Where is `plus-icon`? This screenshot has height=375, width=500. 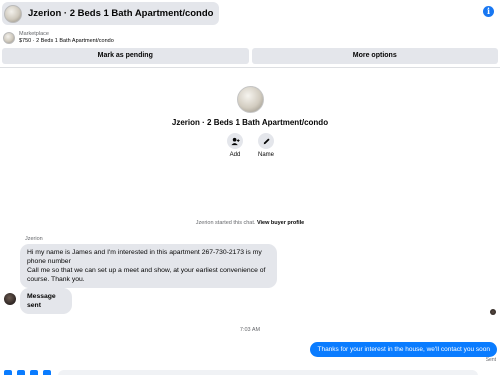 plus-icon is located at coordinates (8, 372).